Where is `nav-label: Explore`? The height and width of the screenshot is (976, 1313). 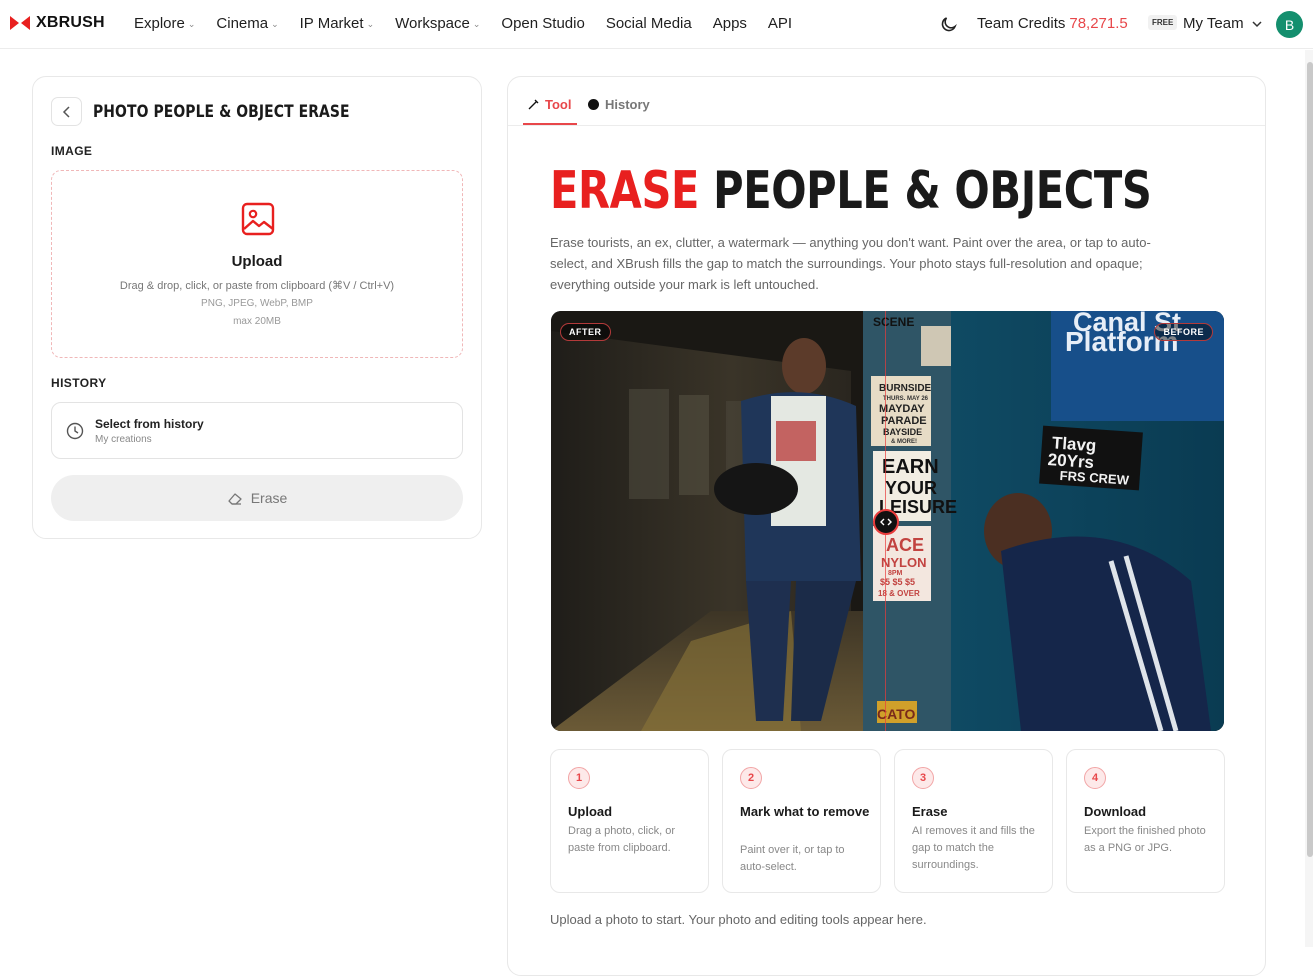 nav-label: Explore is located at coordinates (159, 23).